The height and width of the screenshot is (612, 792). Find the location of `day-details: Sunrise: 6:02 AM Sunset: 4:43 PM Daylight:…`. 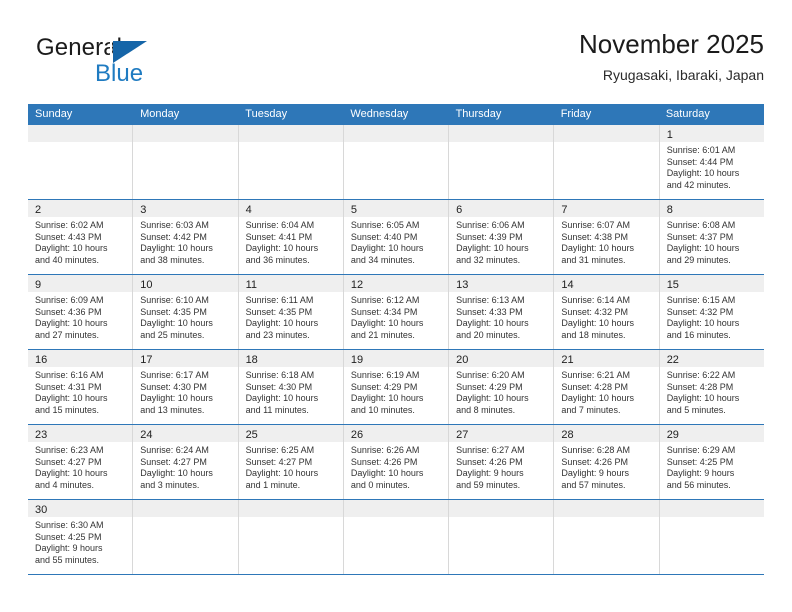

day-details: Sunrise: 6:02 AM Sunset: 4:43 PM Daylight:… is located at coordinates (80, 241).